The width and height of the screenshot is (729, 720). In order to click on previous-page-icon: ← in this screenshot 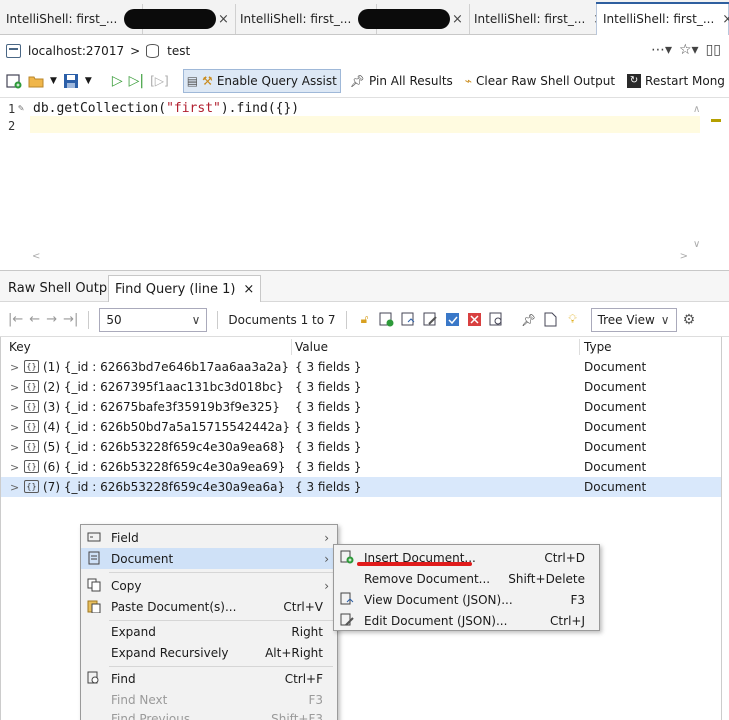, I will do `click(34, 319)`.